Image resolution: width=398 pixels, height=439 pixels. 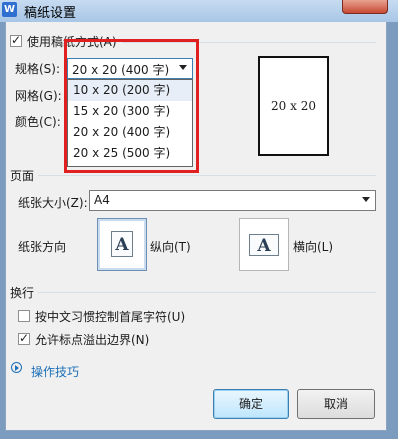 What do you see at coordinates (313, 247) in the screenshot?
I see `landscape-label: 横向(L)` at bounding box center [313, 247].